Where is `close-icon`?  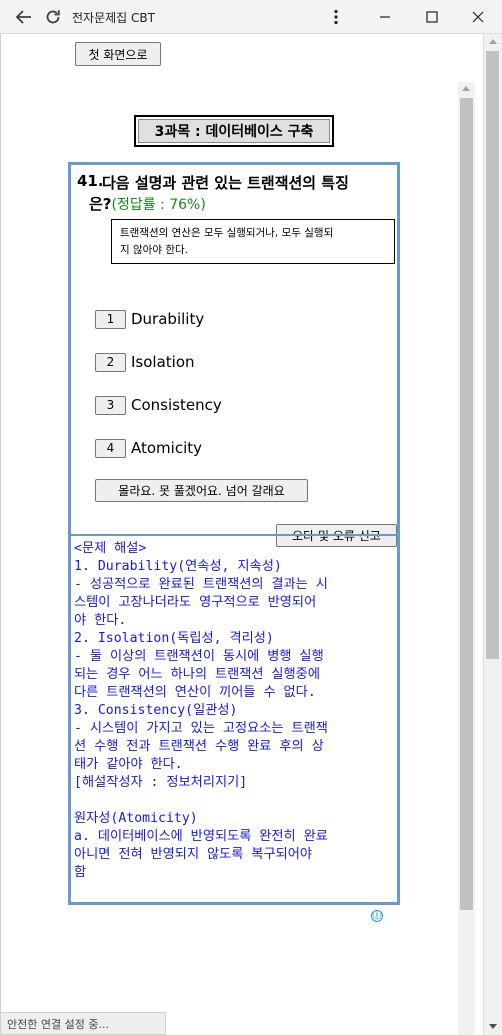
close-icon is located at coordinates (478, 17).